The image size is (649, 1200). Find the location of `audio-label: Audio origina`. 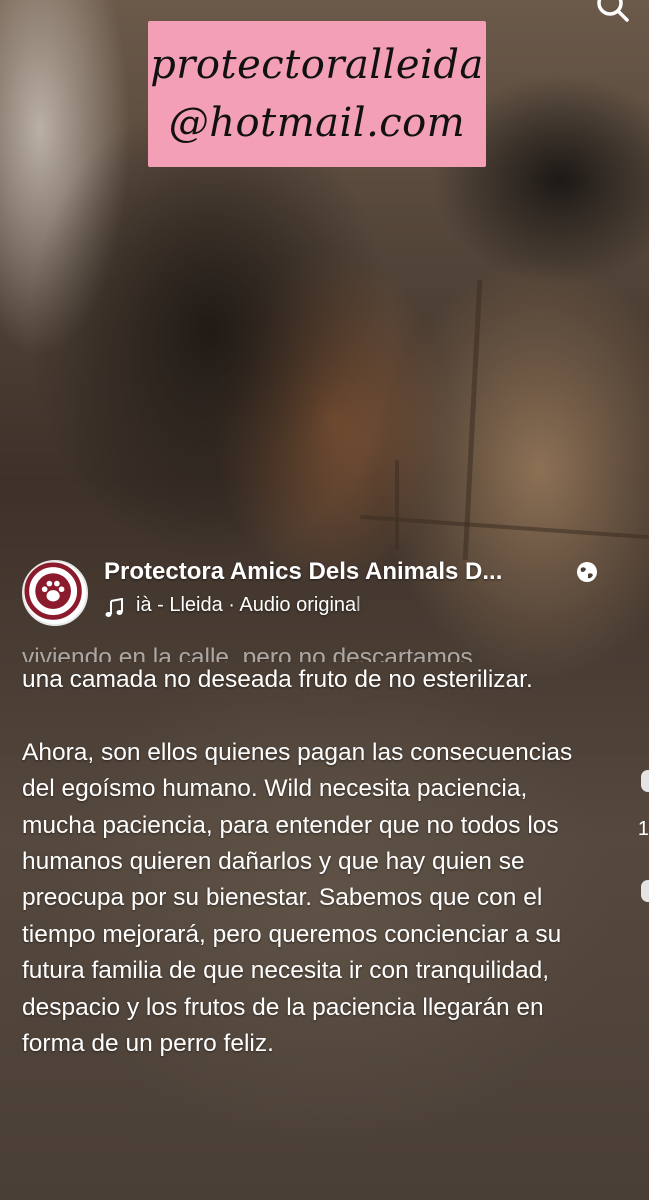

audio-label: Audio origina is located at coordinates (298, 605).